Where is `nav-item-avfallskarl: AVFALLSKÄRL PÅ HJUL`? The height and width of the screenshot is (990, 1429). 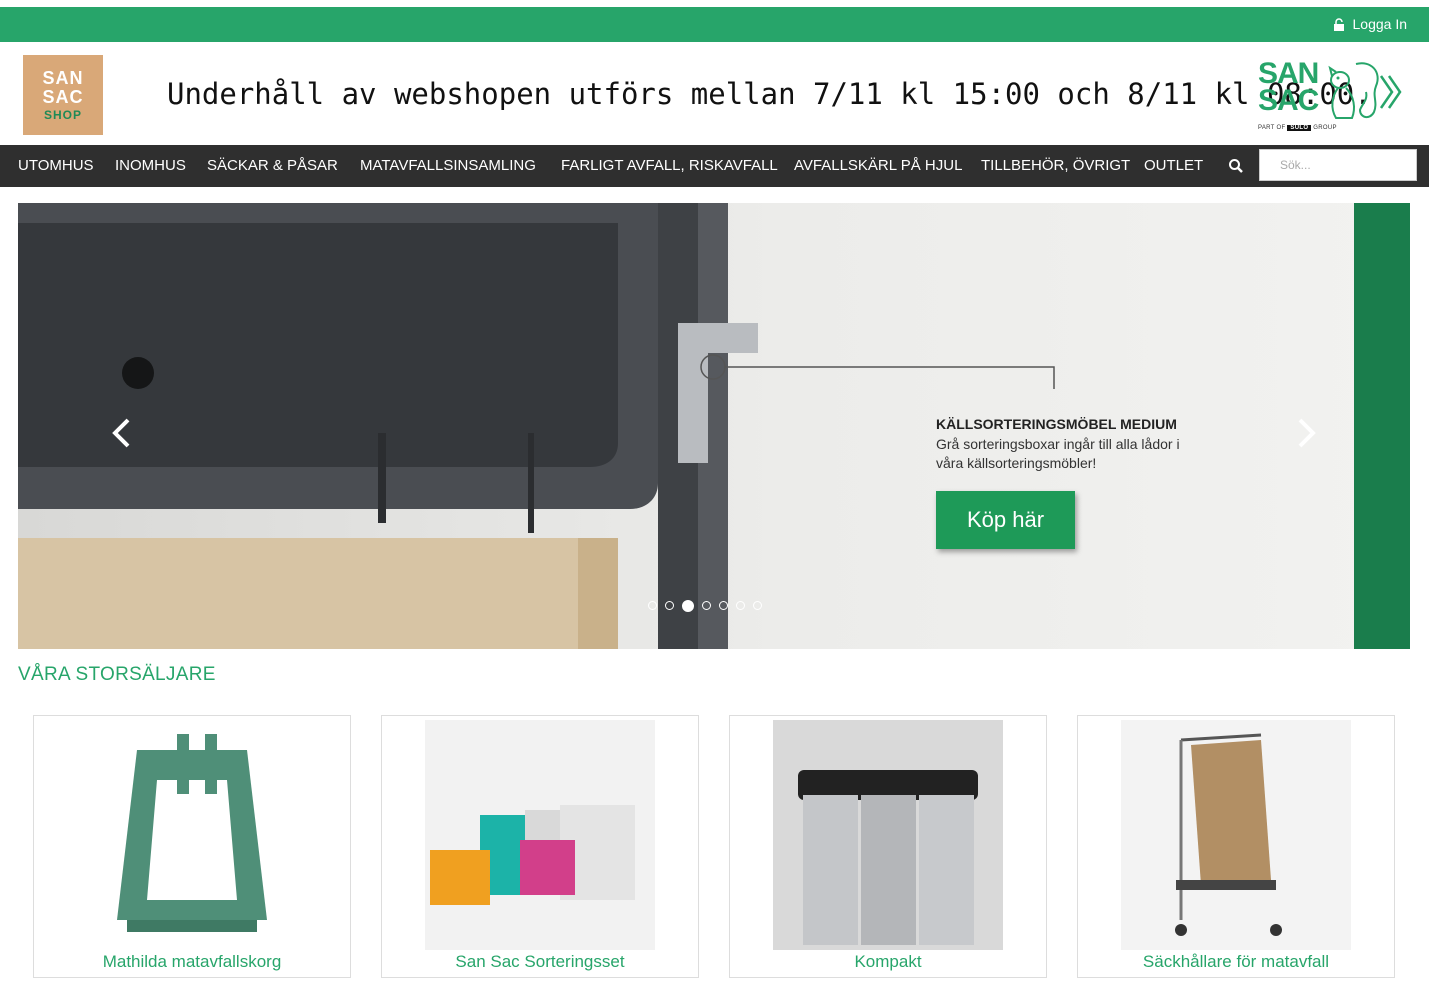 nav-item-avfallskarl: AVFALLSKÄRL PÅ HJUL is located at coordinates (878, 165).